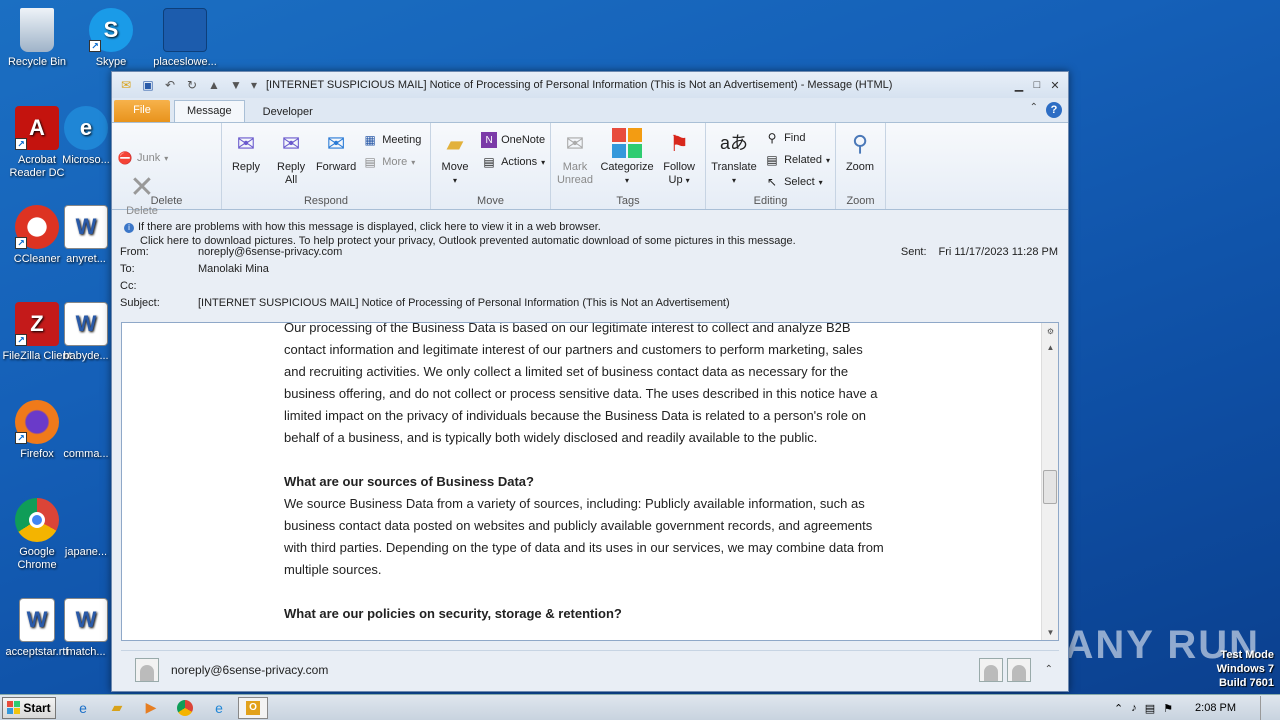 This screenshot has height=720, width=1280. I want to click on translate-icon: aあ, so click(733, 142).